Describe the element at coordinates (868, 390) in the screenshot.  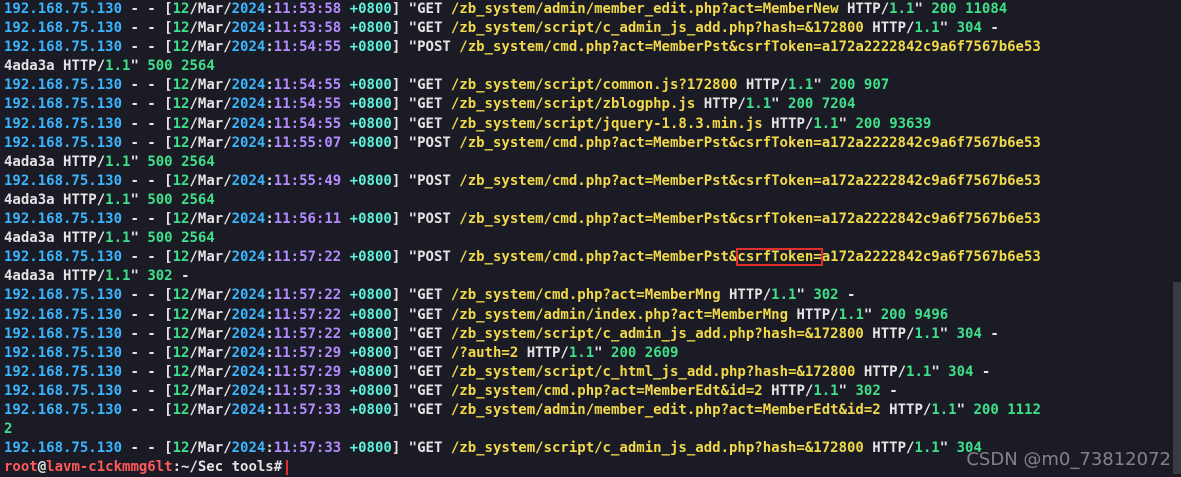
I see `http-status: 302` at that location.